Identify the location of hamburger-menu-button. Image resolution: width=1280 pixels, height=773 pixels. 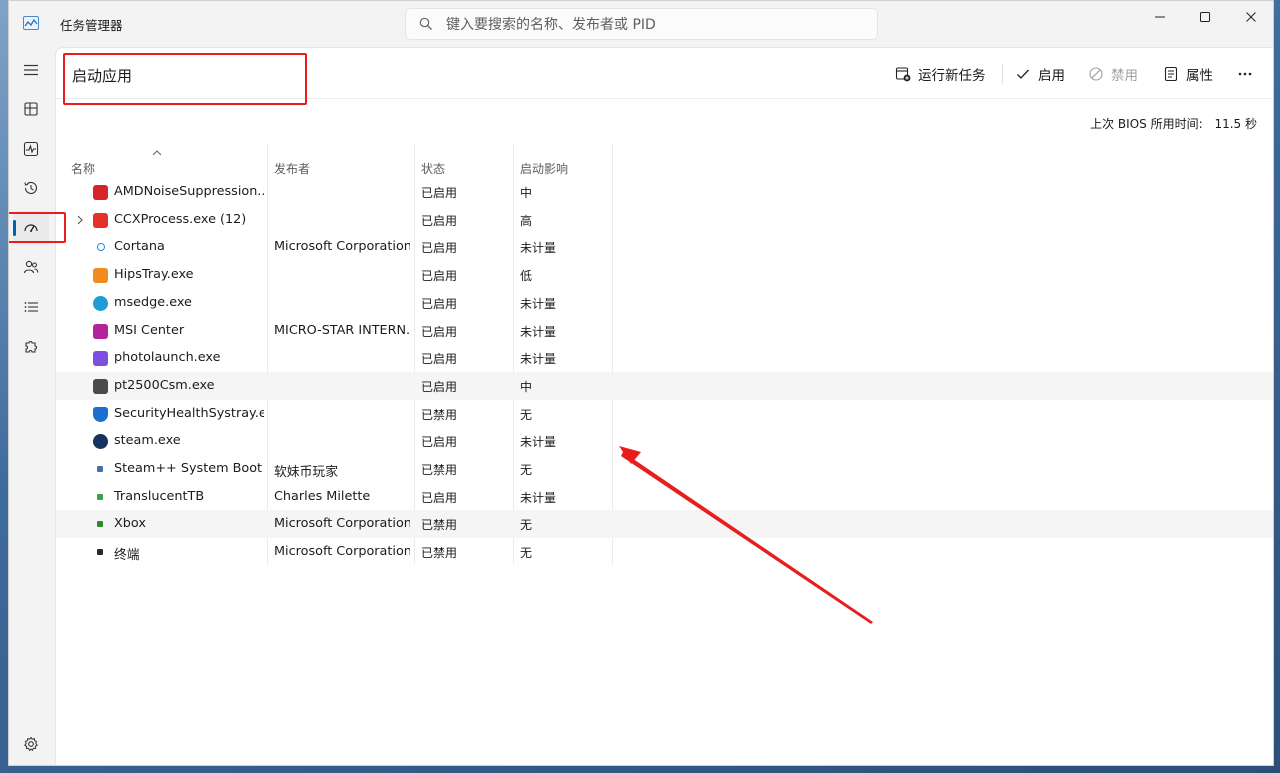
(31, 70).